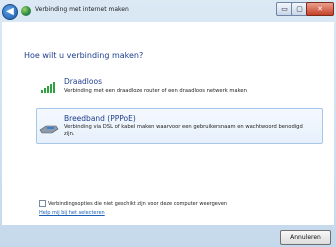  What do you see at coordinates (42, 203) in the screenshot?
I see `show-options-checkbox` at bounding box center [42, 203].